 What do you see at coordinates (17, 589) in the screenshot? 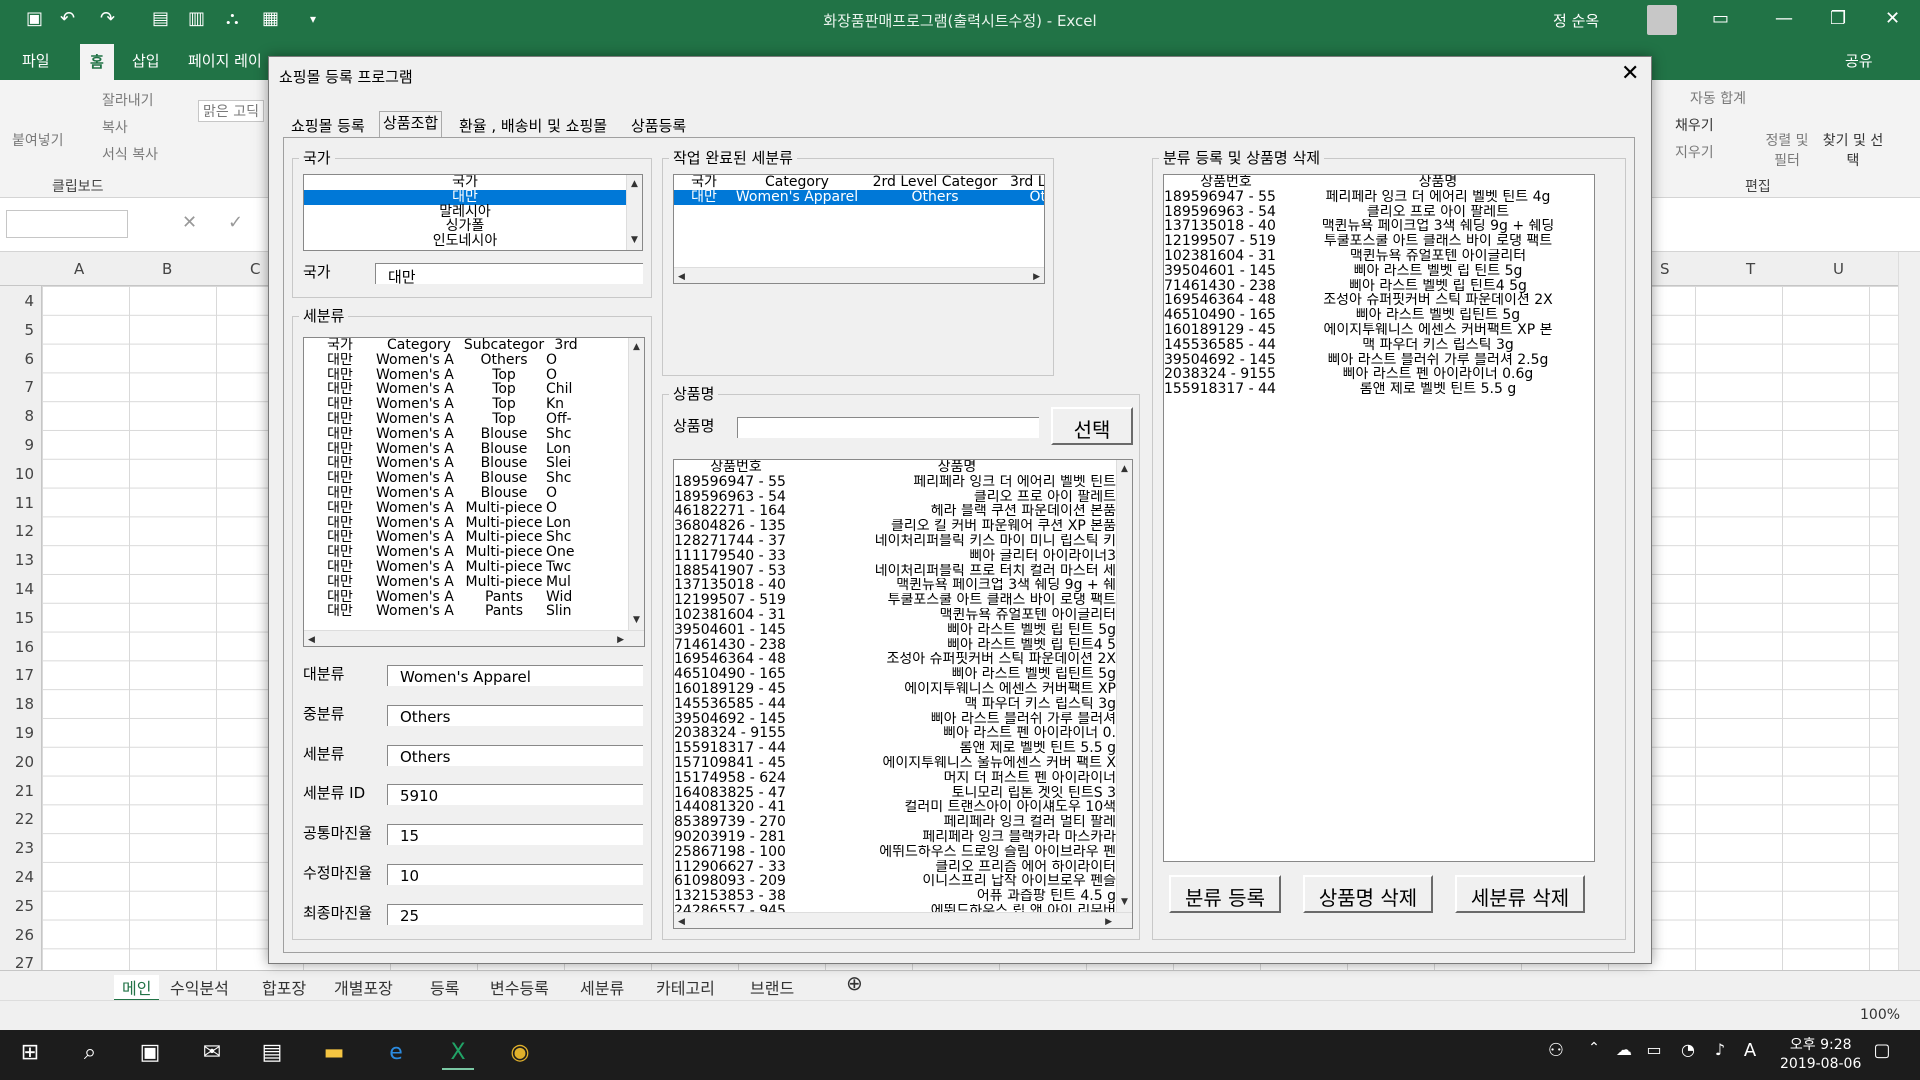
I see `row-header: 14` at bounding box center [17, 589].